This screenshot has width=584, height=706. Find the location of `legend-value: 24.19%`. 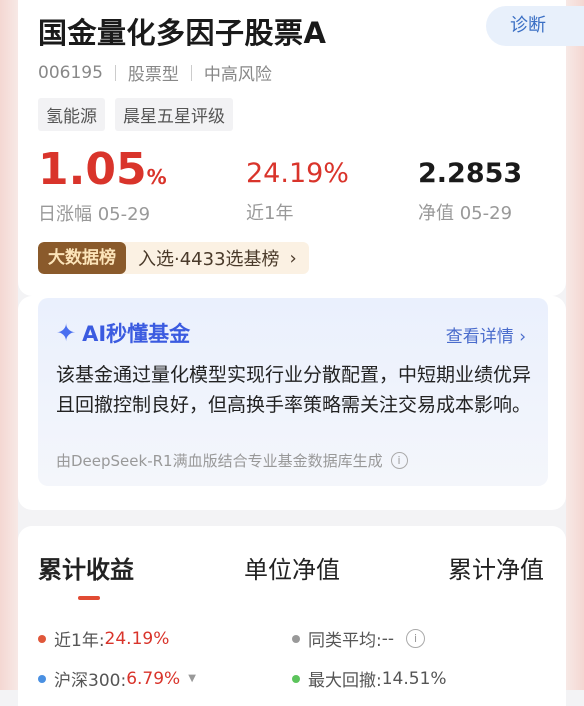

legend-value: 24.19% is located at coordinates (137, 638).